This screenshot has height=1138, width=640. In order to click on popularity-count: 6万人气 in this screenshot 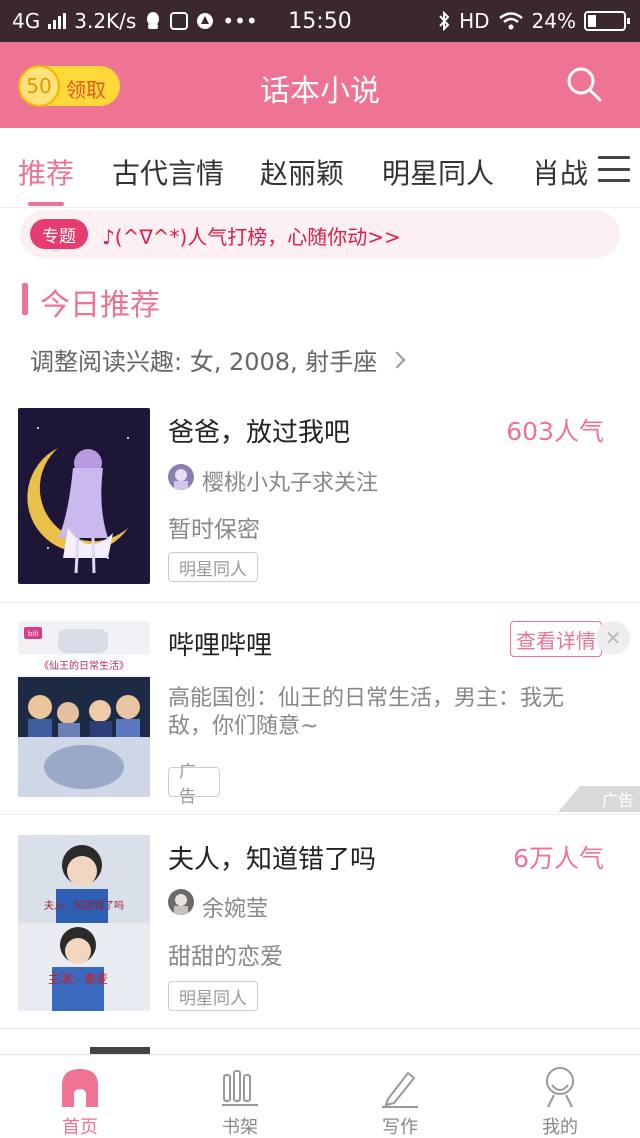, I will do `click(558, 858)`.